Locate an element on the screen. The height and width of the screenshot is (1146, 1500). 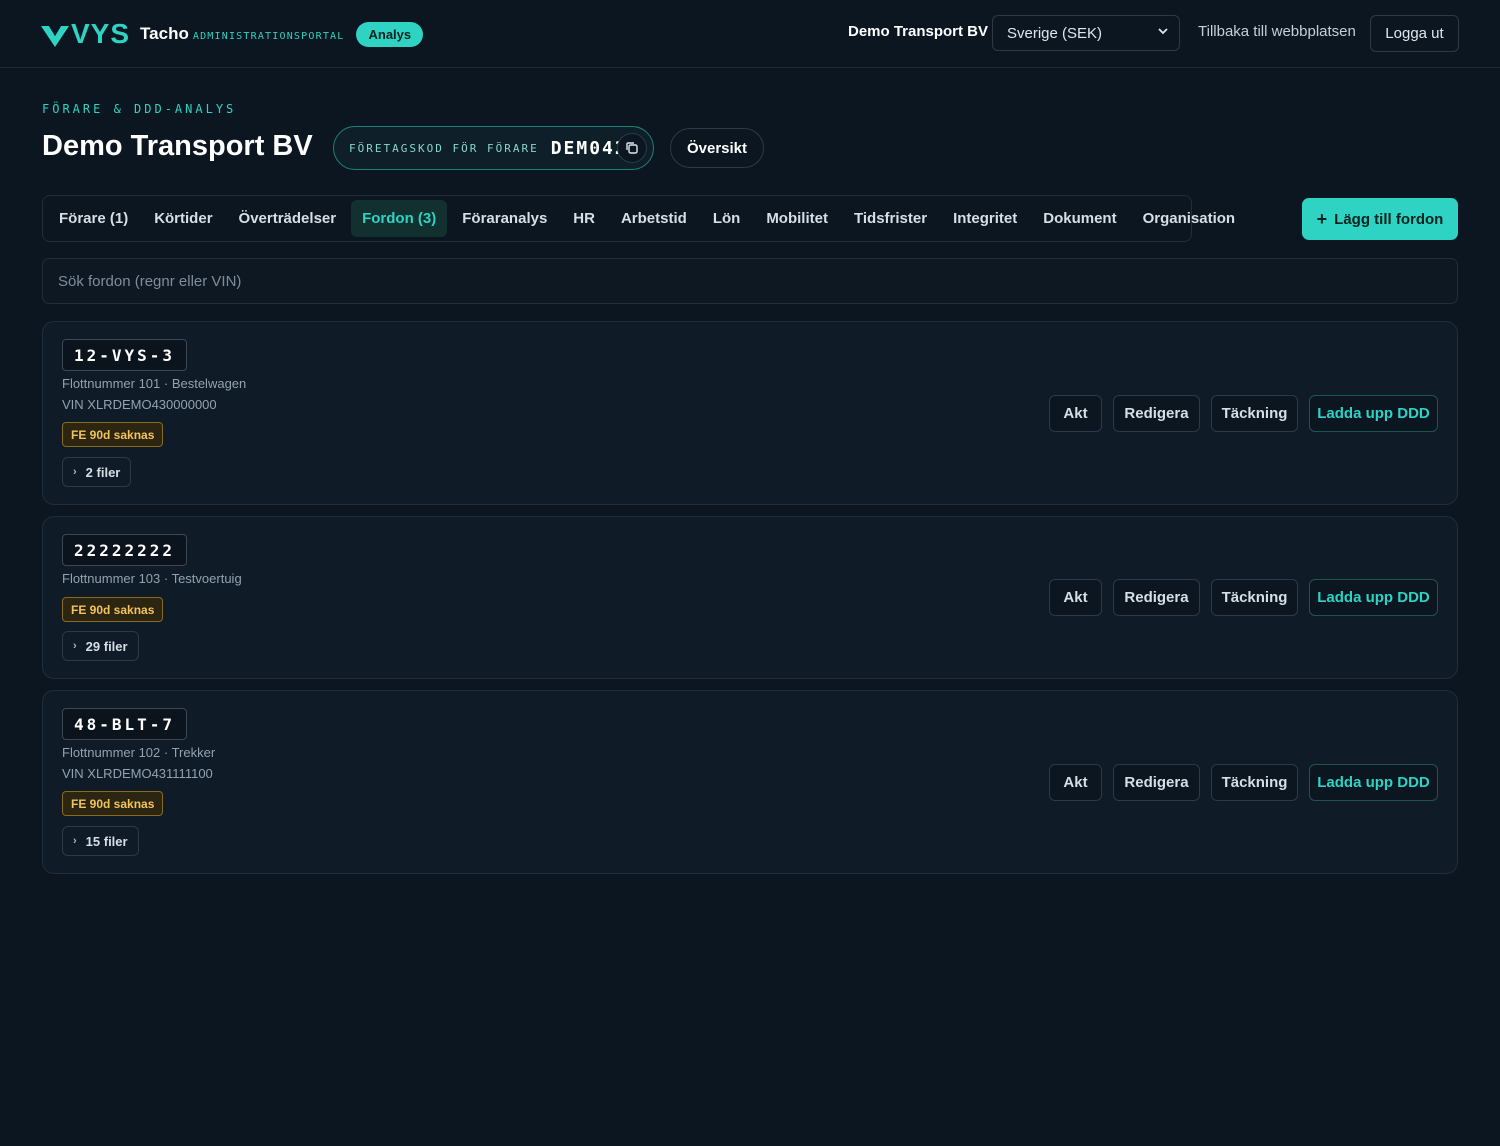
copy-code-button is located at coordinates (632, 148).